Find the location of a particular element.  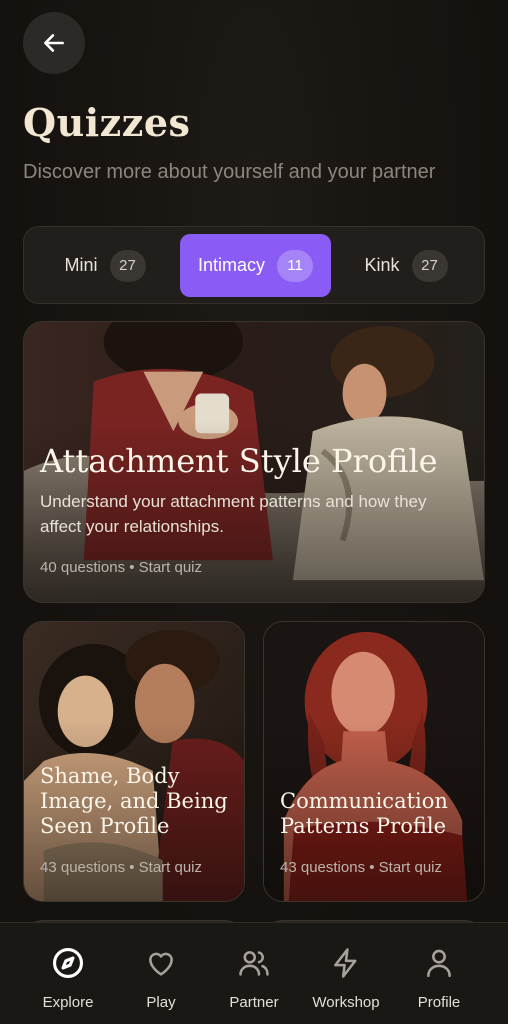

nav-partner: Partner is located at coordinates (254, 973).